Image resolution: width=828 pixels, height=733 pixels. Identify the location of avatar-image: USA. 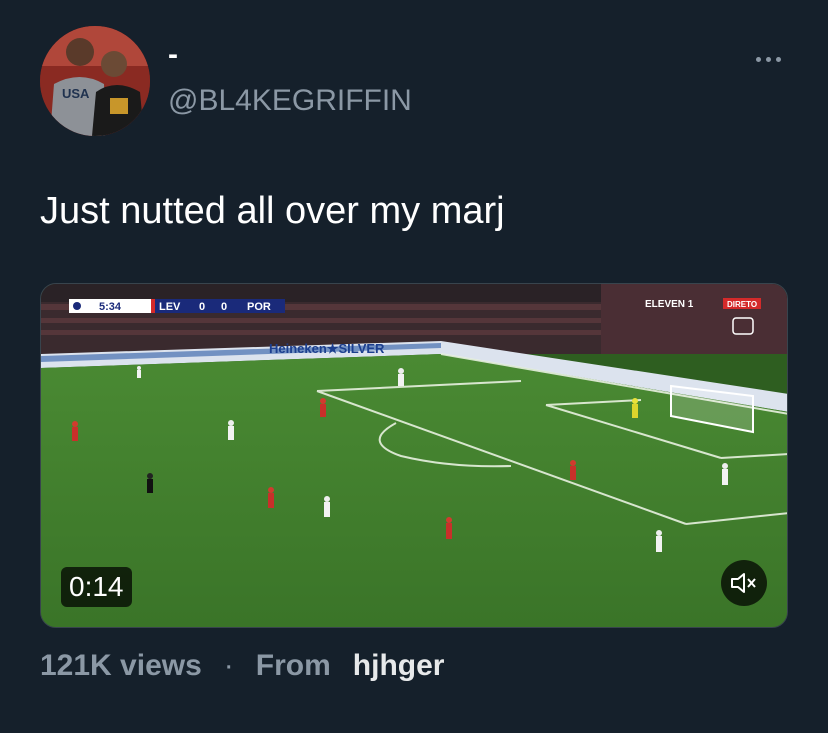
(95, 81).